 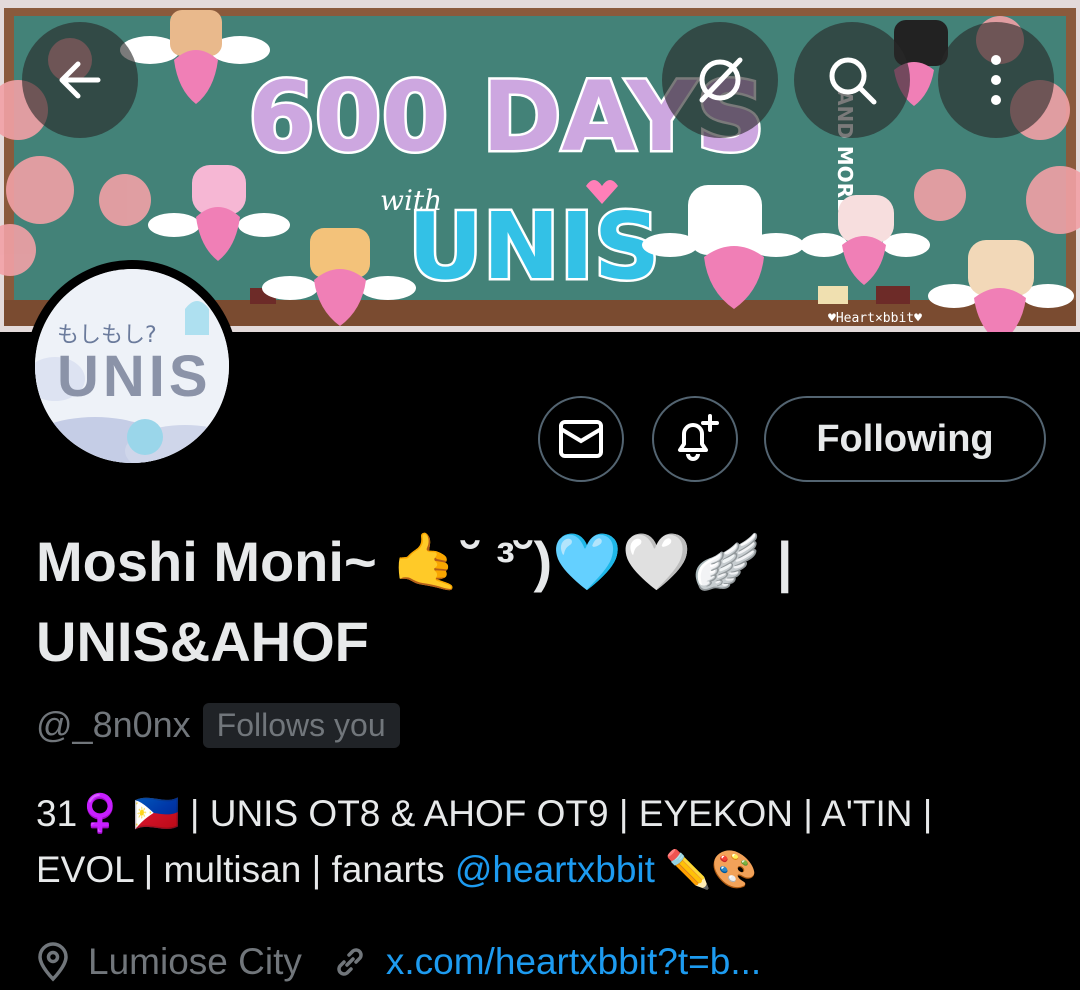 I want to click on bell-plus-icon, so click(x=698, y=437).